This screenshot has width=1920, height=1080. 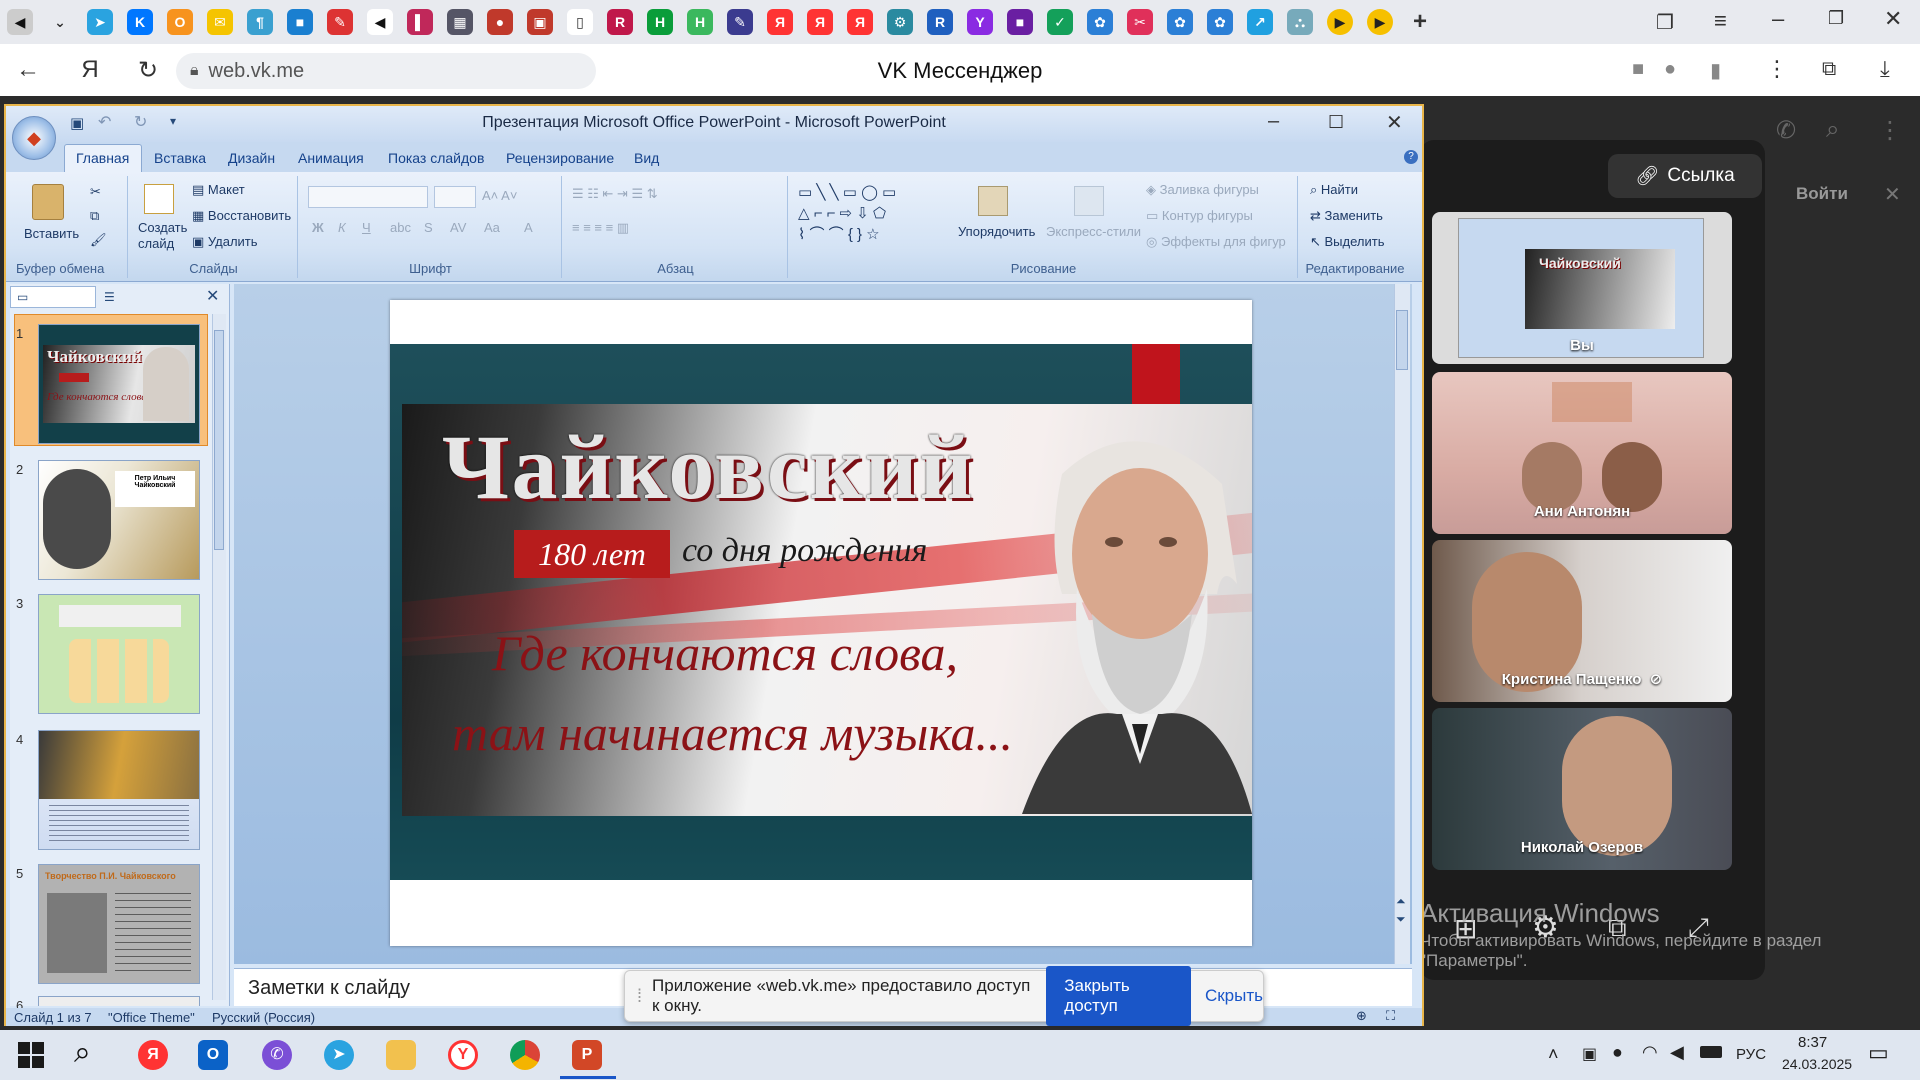 What do you see at coordinates (251, 158) in the screenshot?
I see `tab-design: Дизайн` at bounding box center [251, 158].